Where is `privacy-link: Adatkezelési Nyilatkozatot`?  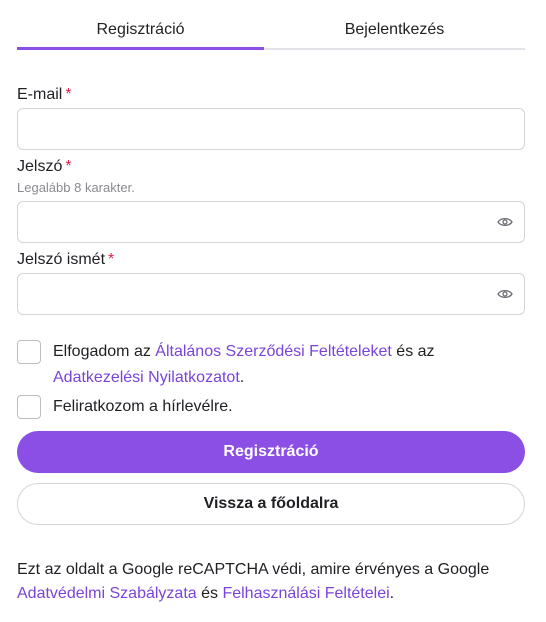
privacy-link: Adatkezelési Nyilatkozatot is located at coordinates (146, 377).